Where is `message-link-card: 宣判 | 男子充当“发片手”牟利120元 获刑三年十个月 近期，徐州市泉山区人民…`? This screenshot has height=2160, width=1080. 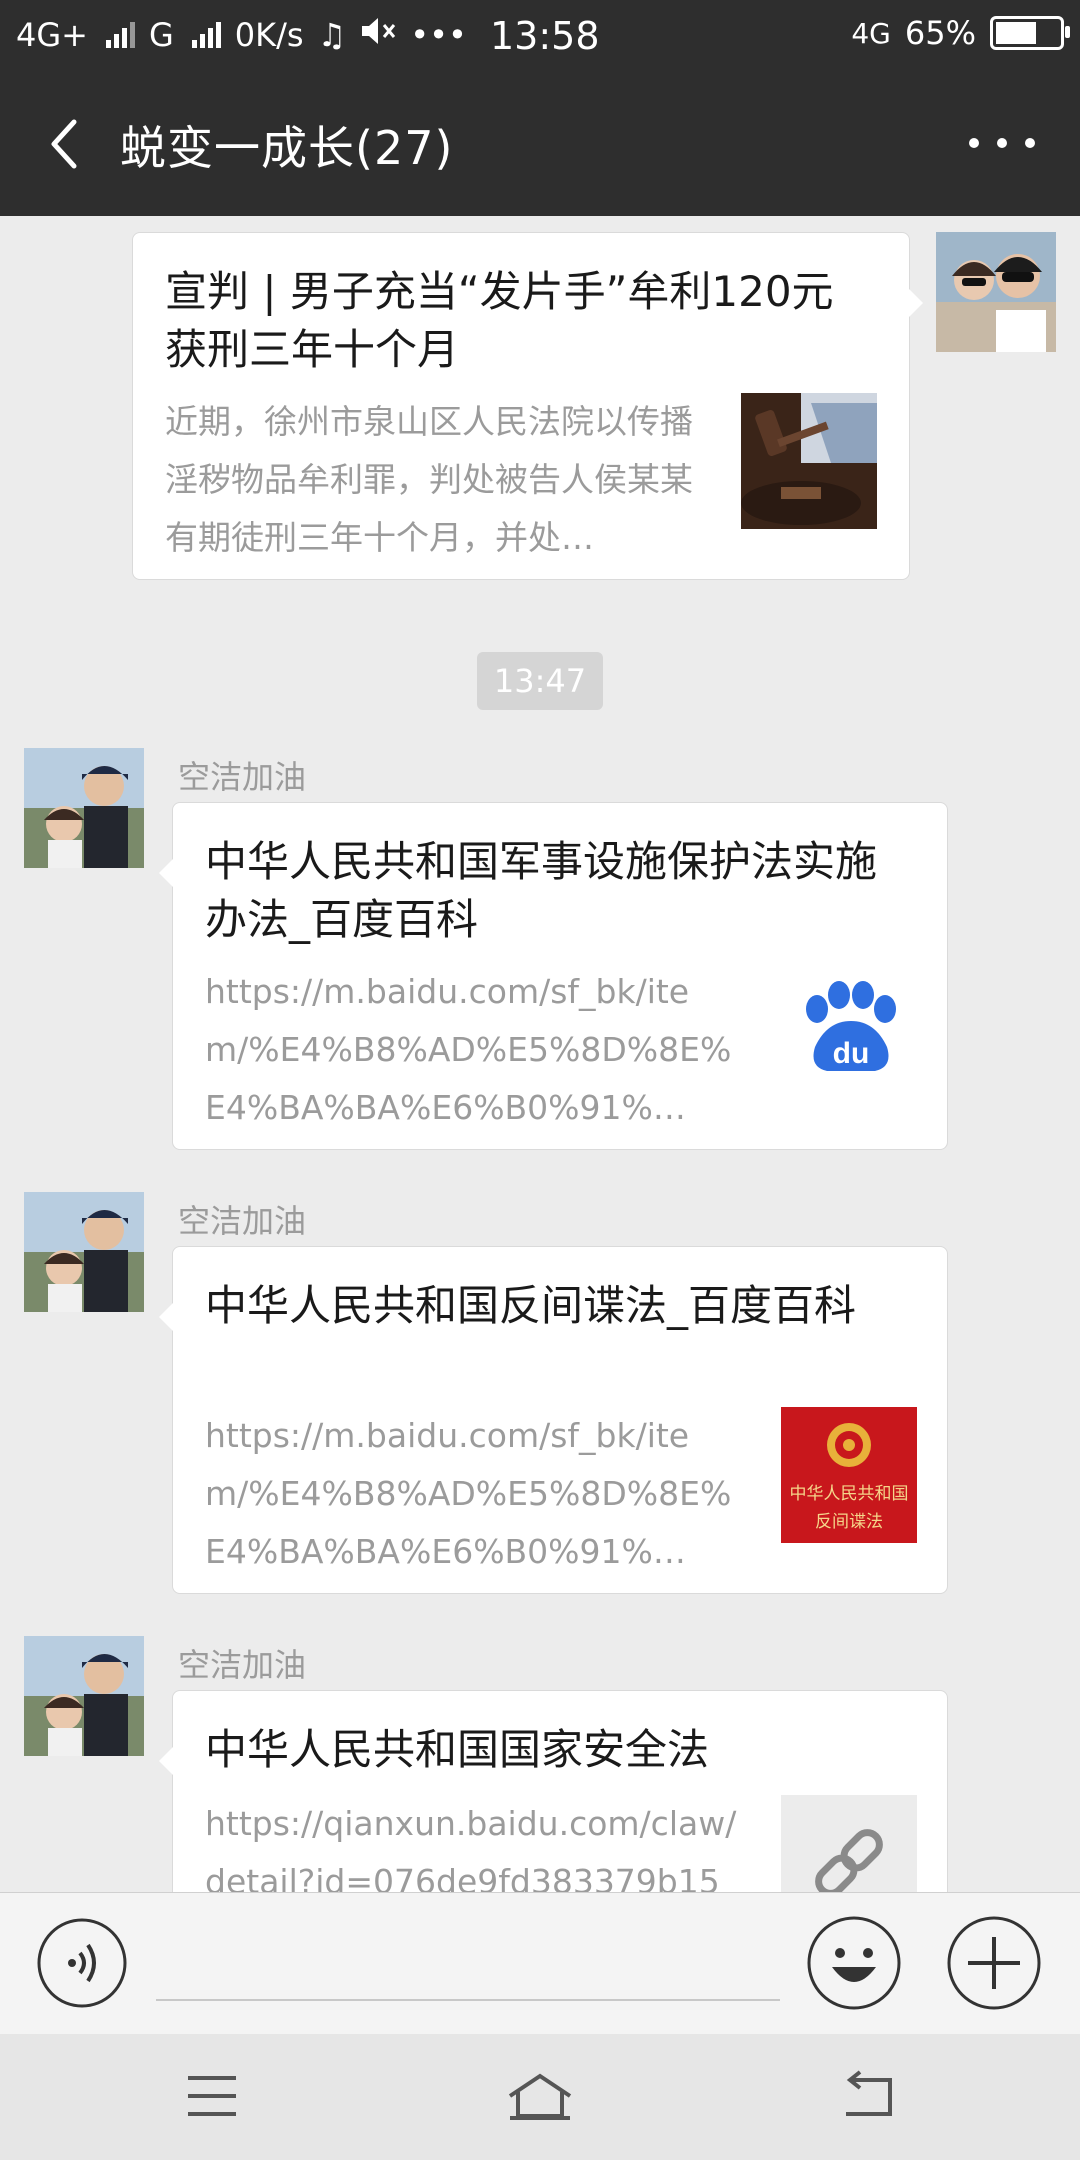 message-link-card: 宣判 | 男子充当“发片手”牟利120元 获刑三年十个月 近期，徐州市泉山区人民… is located at coordinates (527, 406).